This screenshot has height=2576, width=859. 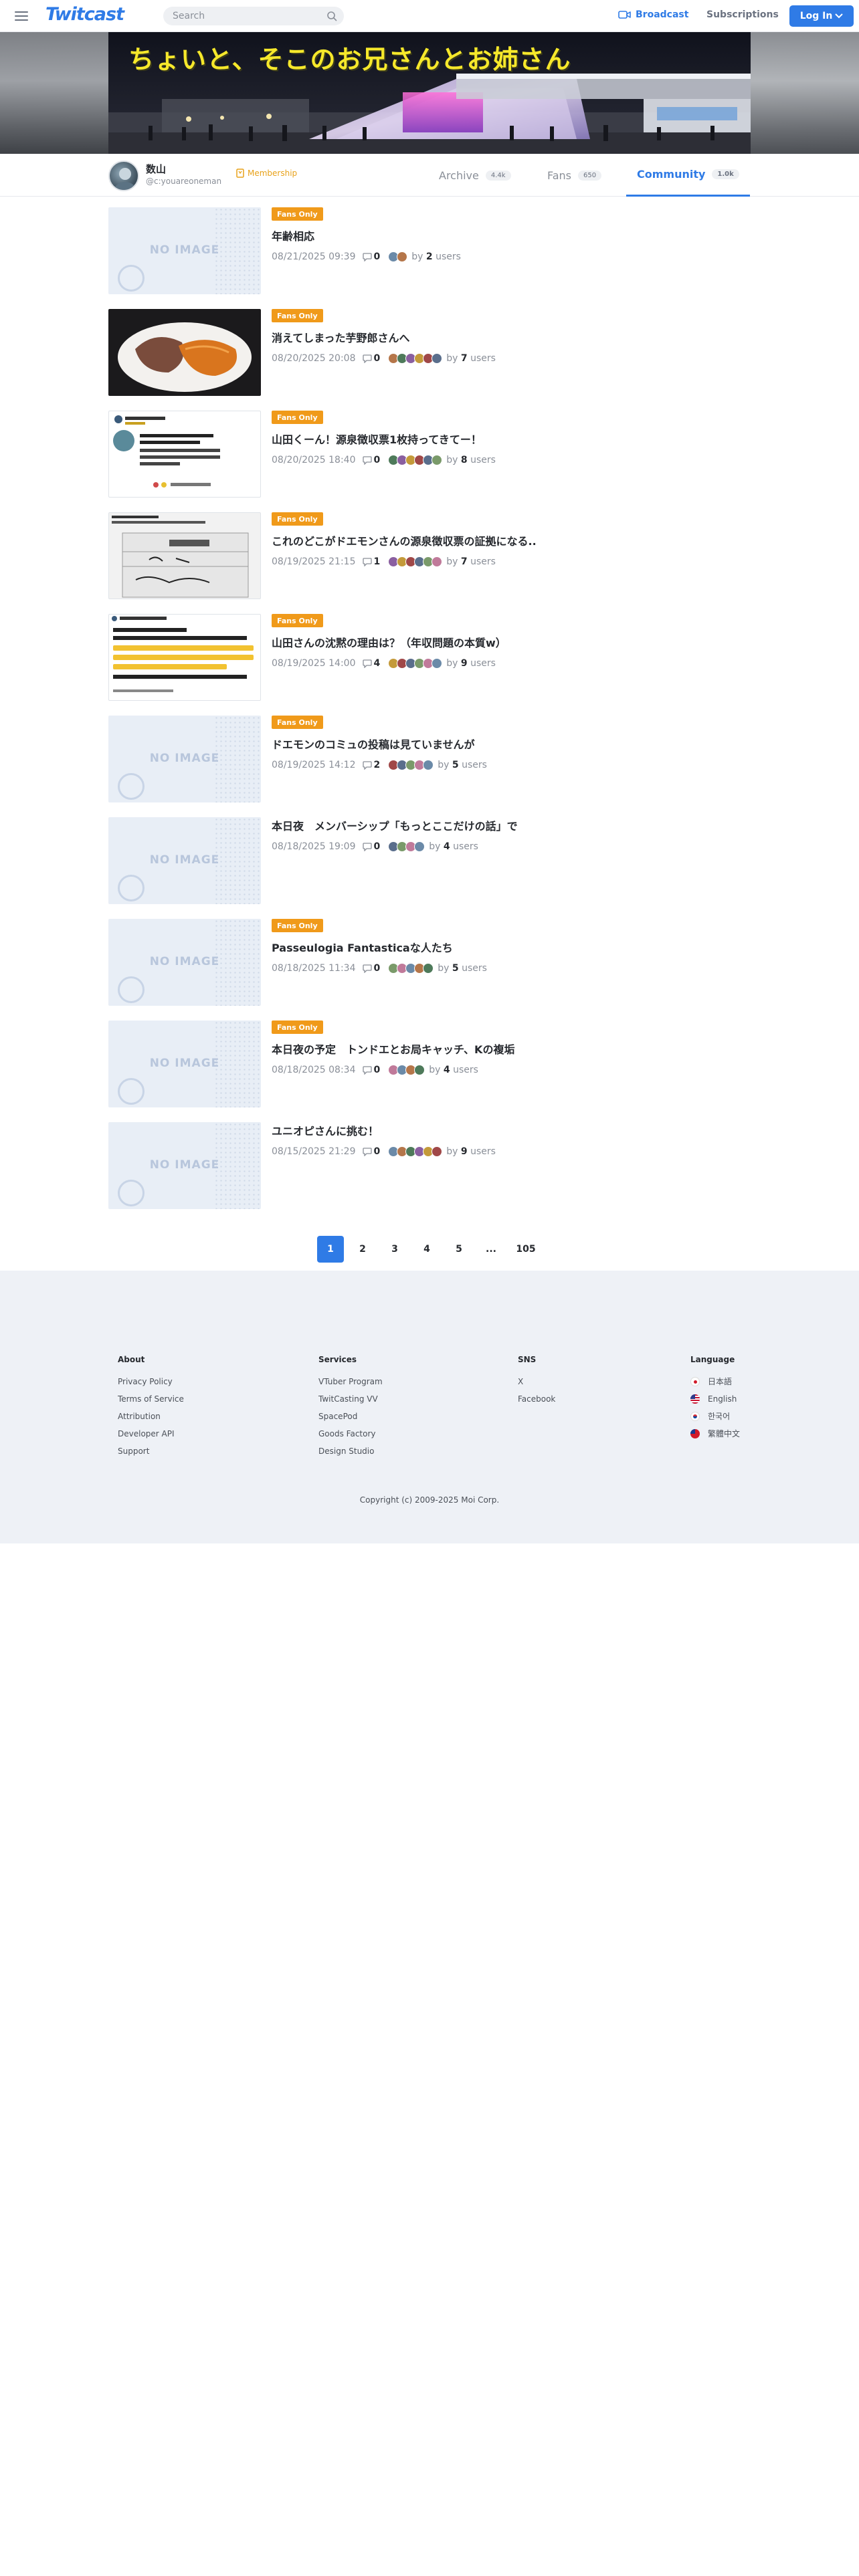 What do you see at coordinates (536, 1381) in the screenshot?
I see `footer-link-x: X` at bounding box center [536, 1381].